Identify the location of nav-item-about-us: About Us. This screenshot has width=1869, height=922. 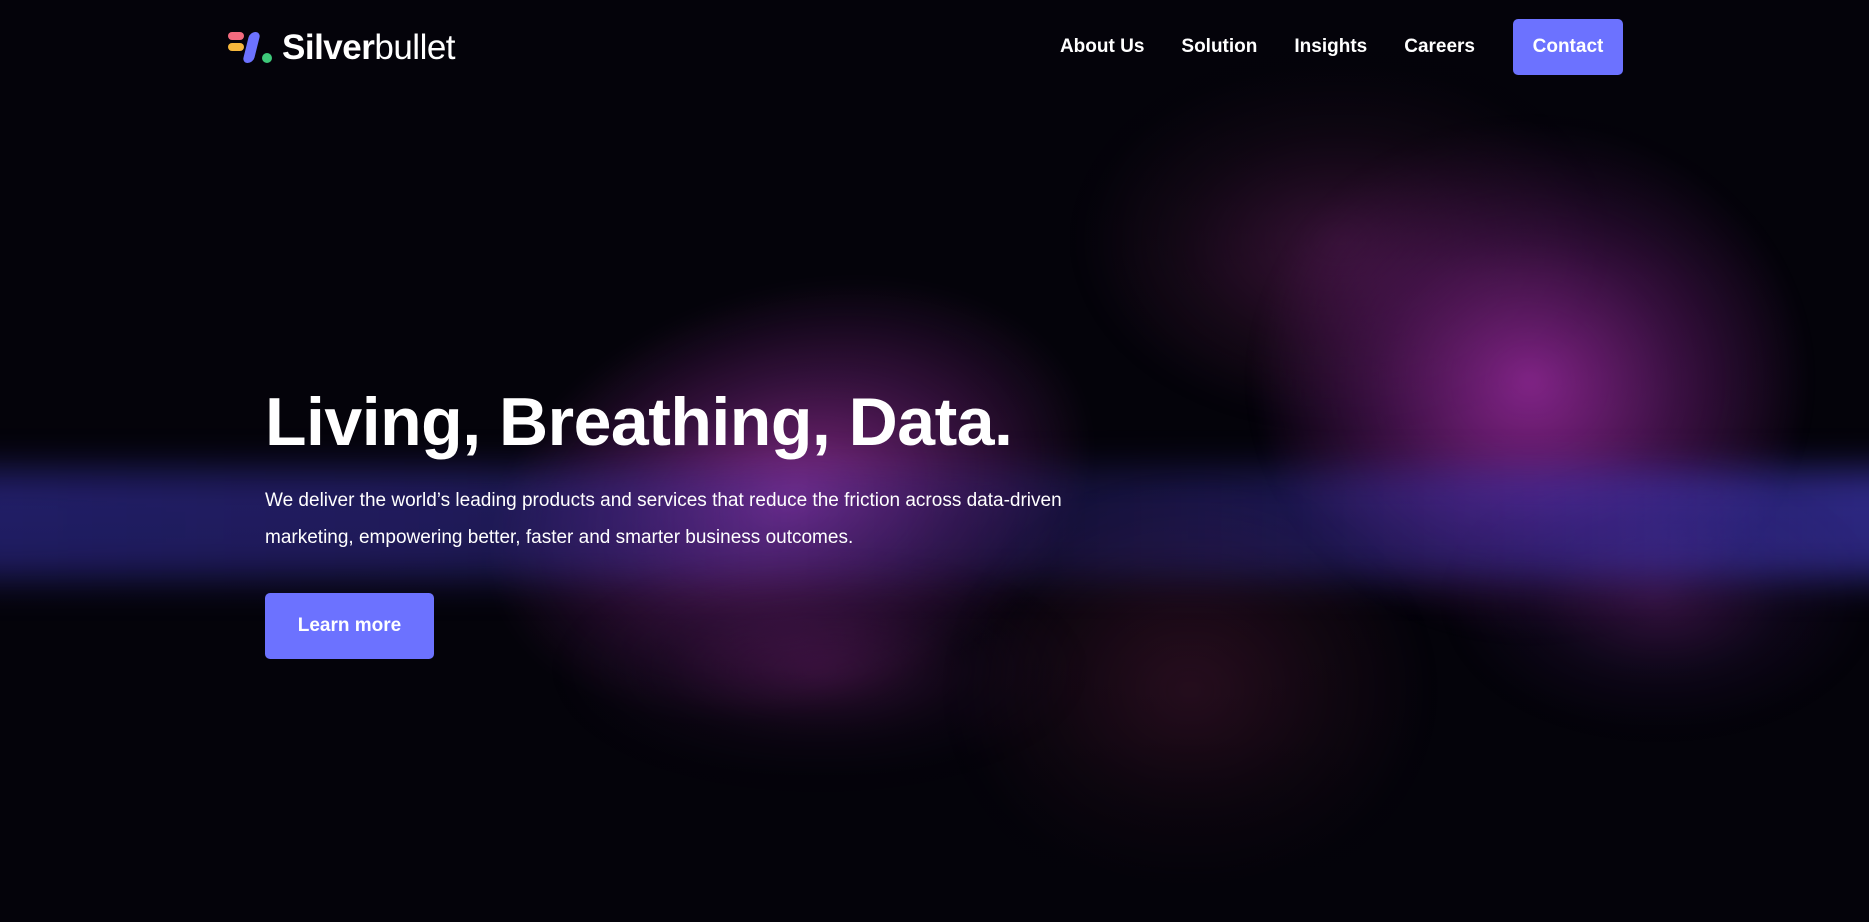
(1102, 47).